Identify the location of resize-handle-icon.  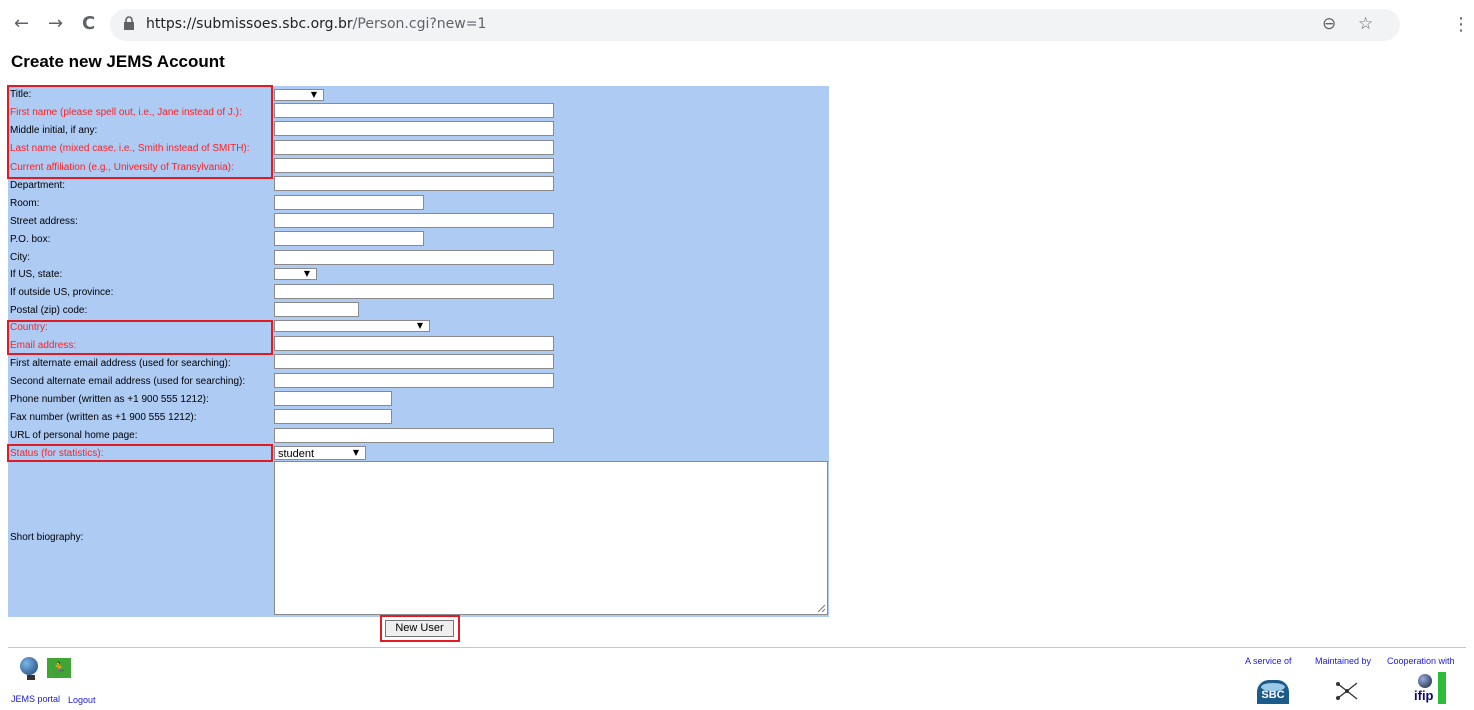
(821, 608).